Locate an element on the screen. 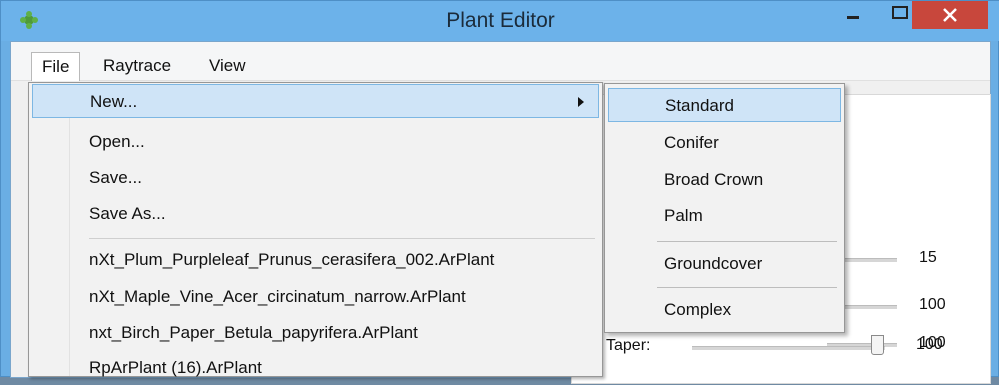  taper-slider-thumb is located at coordinates (877, 345).